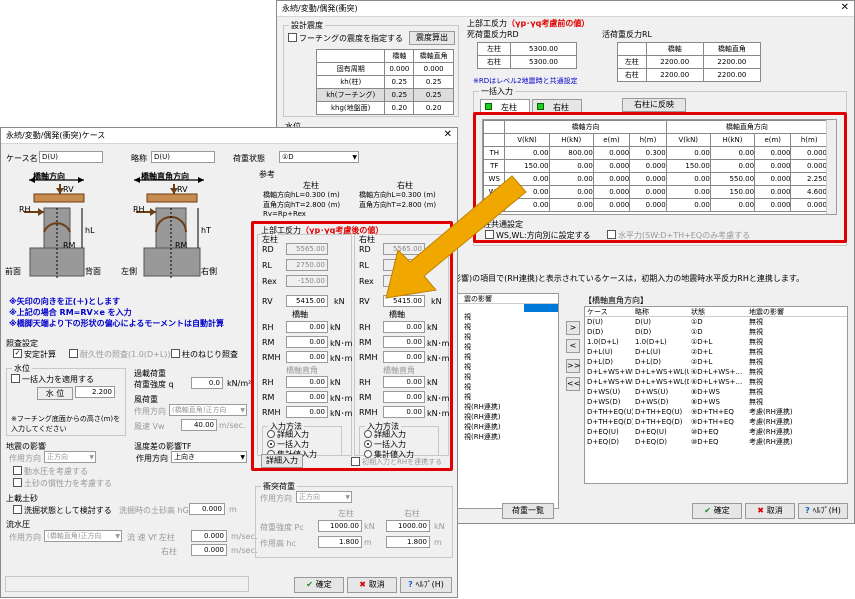 The height and width of the screenshot is (599, 855). I want to click on flow-speed-right-input: 0.000, so click(209, 550).